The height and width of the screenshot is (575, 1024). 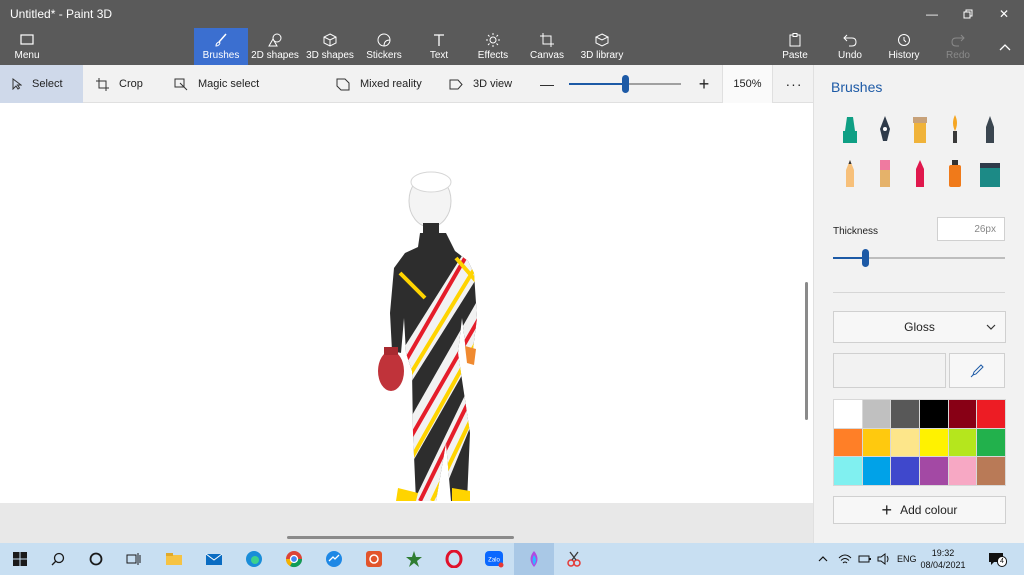 I want to click on watercolor-brush, so click(x=955, y=130).